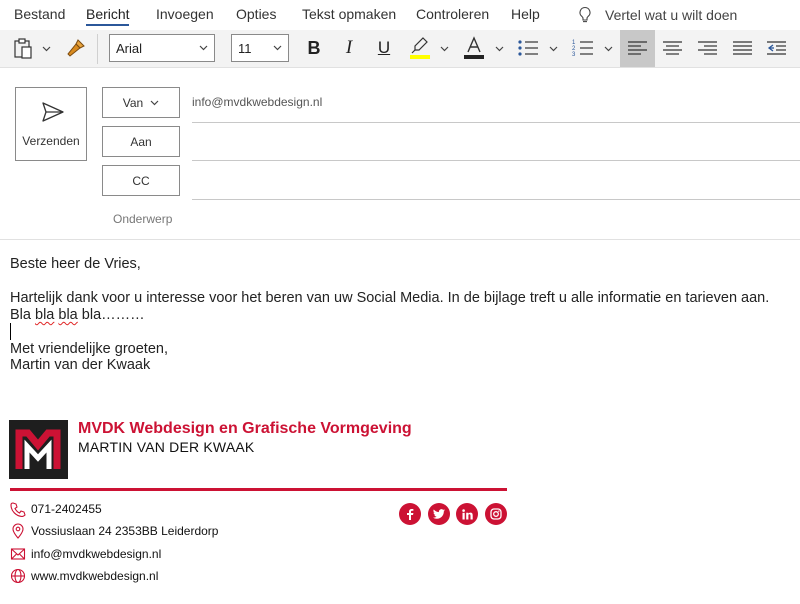 This screenshot has width=800, height=604. I want to click on bla-word: Bla, so click(20, 315).